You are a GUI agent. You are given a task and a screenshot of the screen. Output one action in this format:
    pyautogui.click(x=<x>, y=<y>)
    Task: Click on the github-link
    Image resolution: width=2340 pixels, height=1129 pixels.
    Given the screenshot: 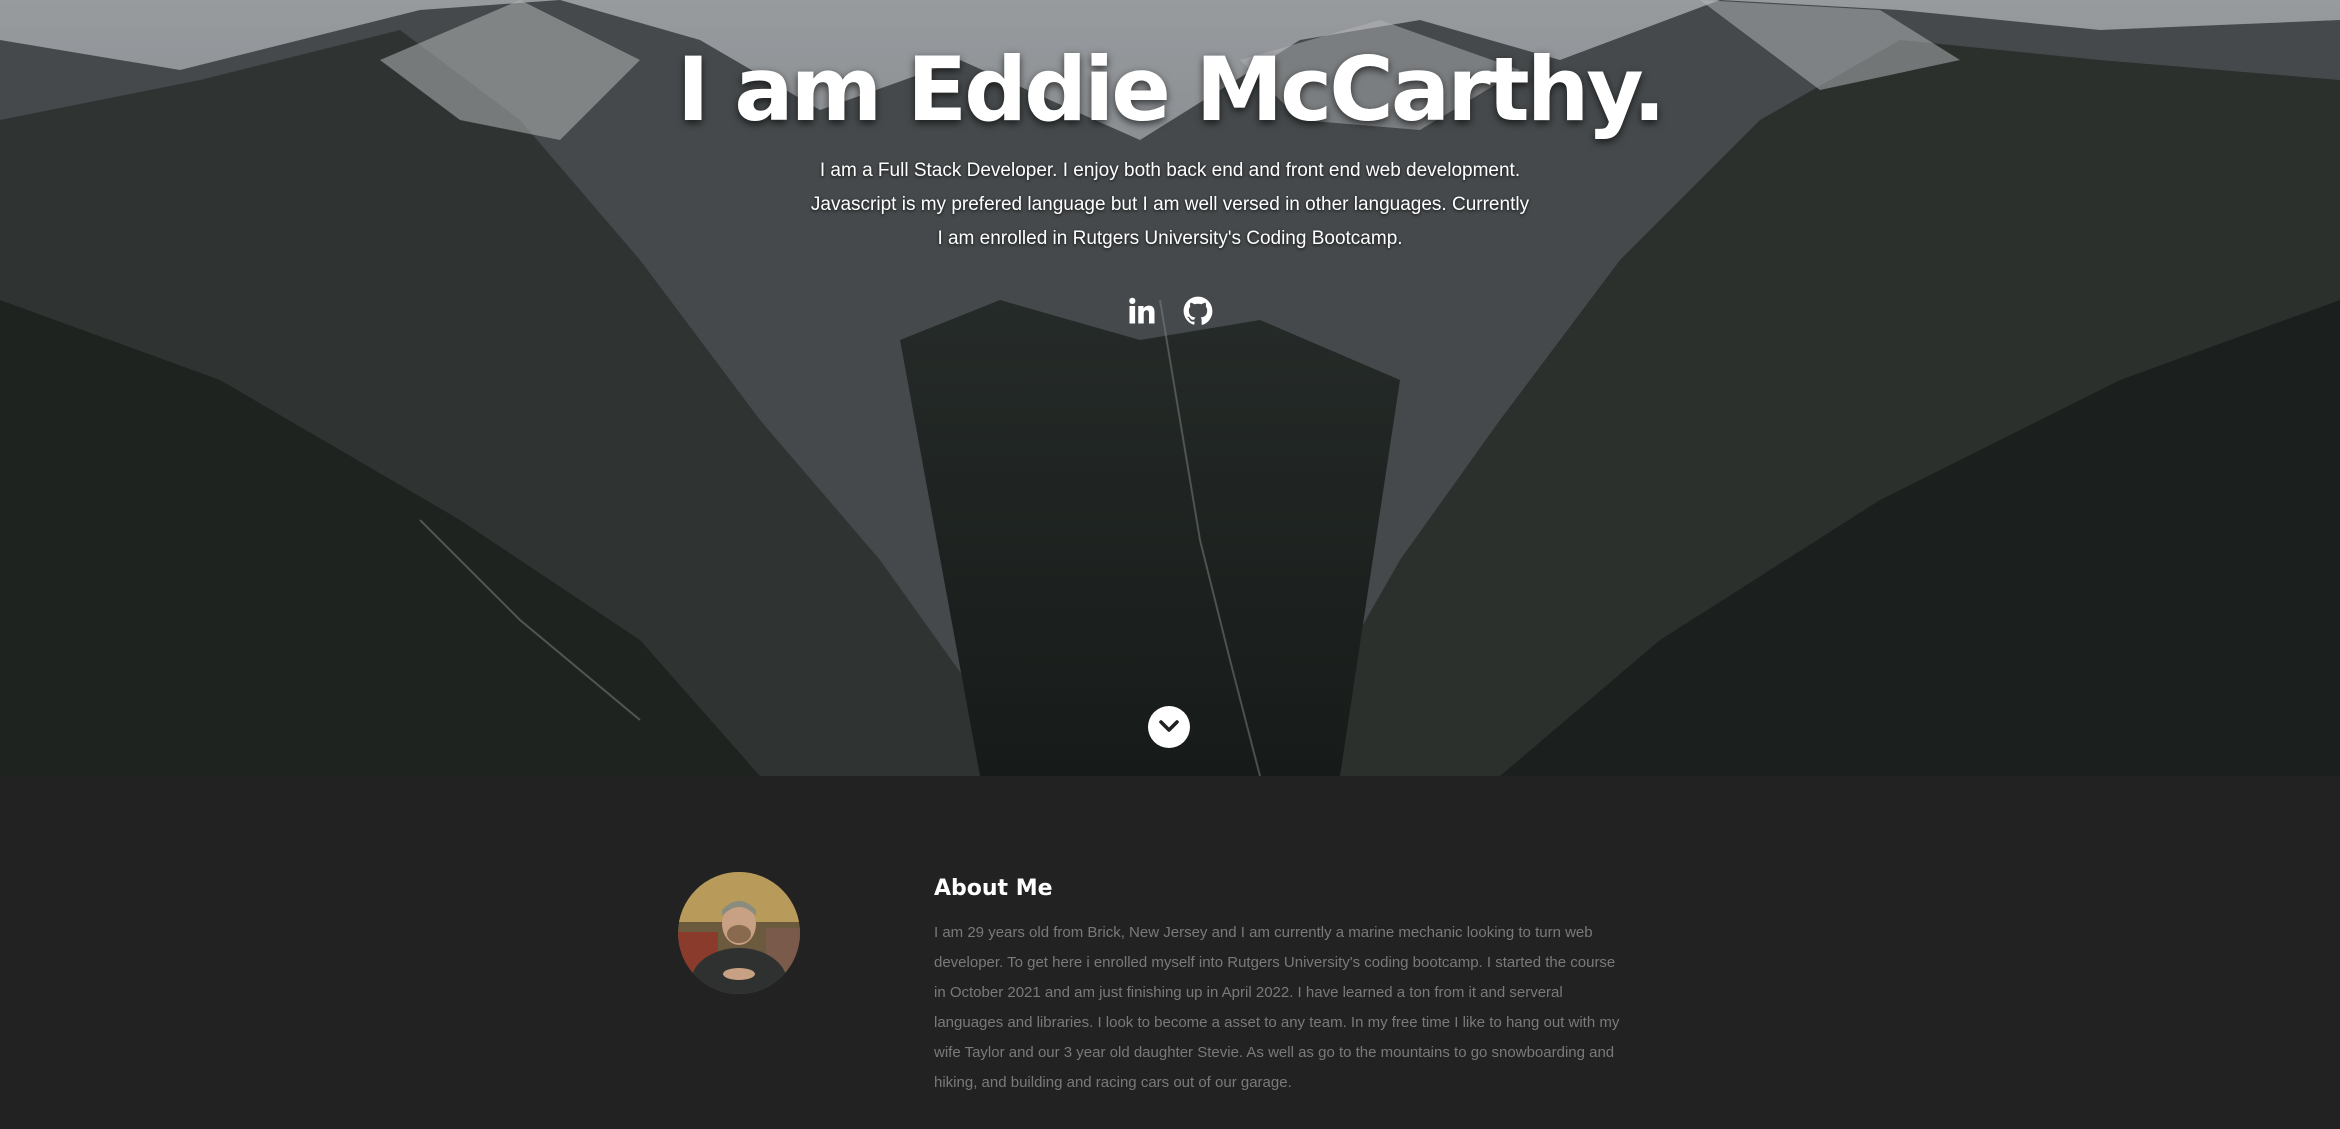 What is the action you would take?
    pyautogui.click(x=1198, y=311)
    